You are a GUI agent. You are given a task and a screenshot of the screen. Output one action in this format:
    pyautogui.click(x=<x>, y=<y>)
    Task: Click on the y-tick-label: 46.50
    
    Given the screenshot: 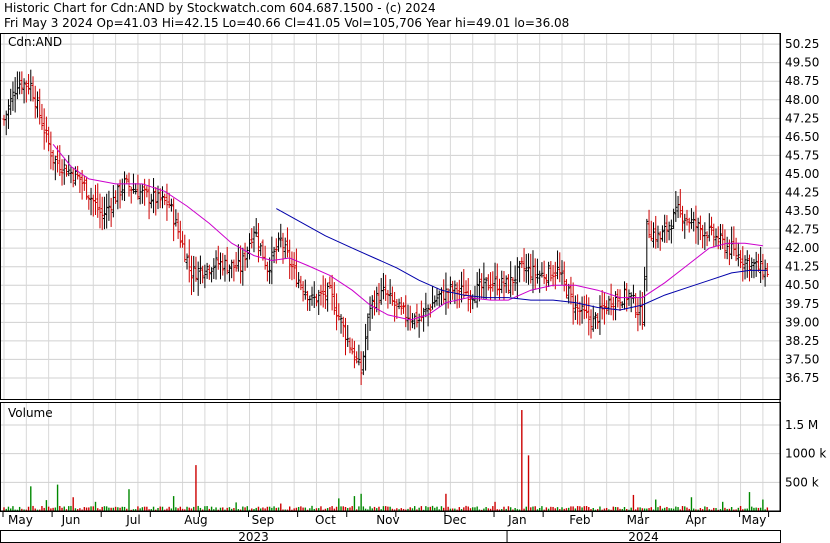 What is the action you would take?
    pyautogui.click(x=802, y=137)
    